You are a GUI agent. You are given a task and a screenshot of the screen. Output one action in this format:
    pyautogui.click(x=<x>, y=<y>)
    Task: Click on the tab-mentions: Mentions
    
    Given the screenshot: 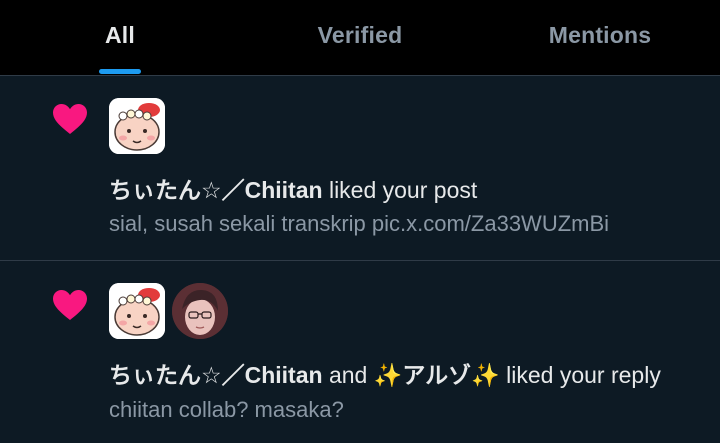 What is the action you would take?
    pyautogui.click(x=600, y=37)
    